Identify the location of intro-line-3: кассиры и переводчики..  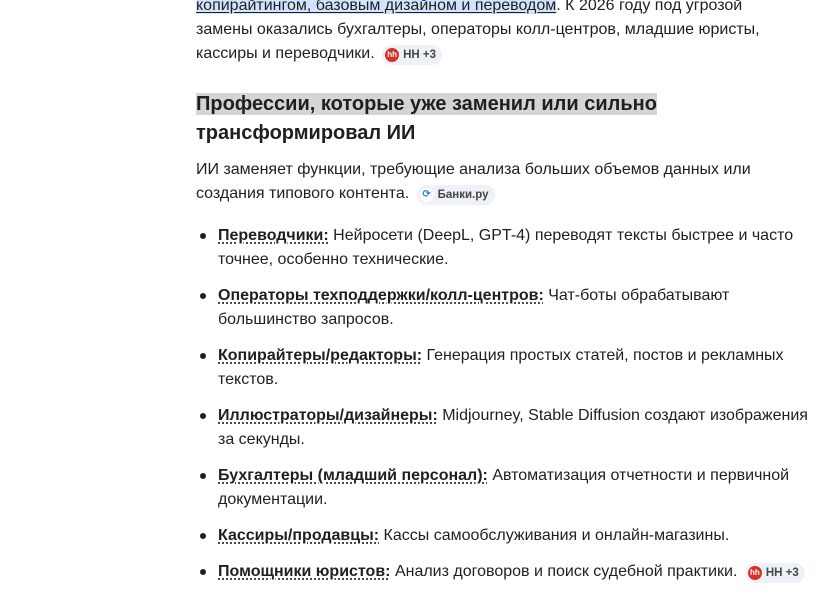
(285, 53).